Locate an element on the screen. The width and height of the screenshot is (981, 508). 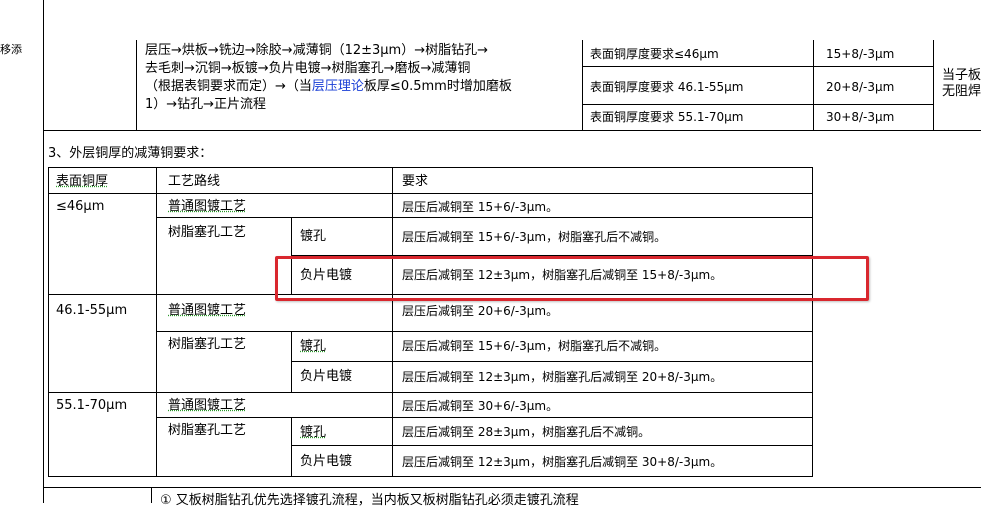
flow-line-3-part-c: 板厚≤0.5mm时增加磨板 is located at coordinates (437, 86).